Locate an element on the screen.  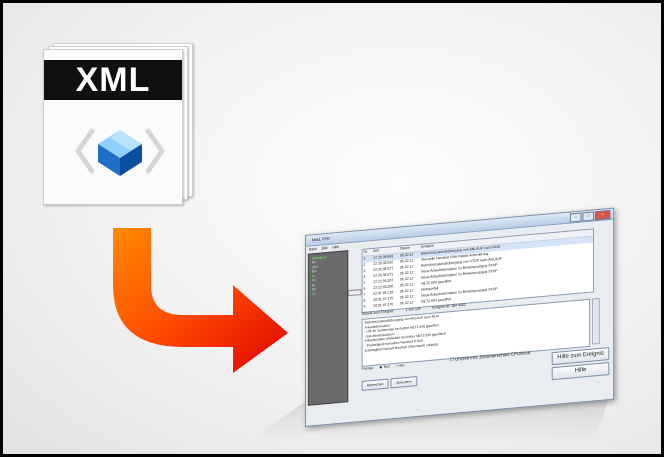
cell-nr: 9 is located at coordinates (364, 306).